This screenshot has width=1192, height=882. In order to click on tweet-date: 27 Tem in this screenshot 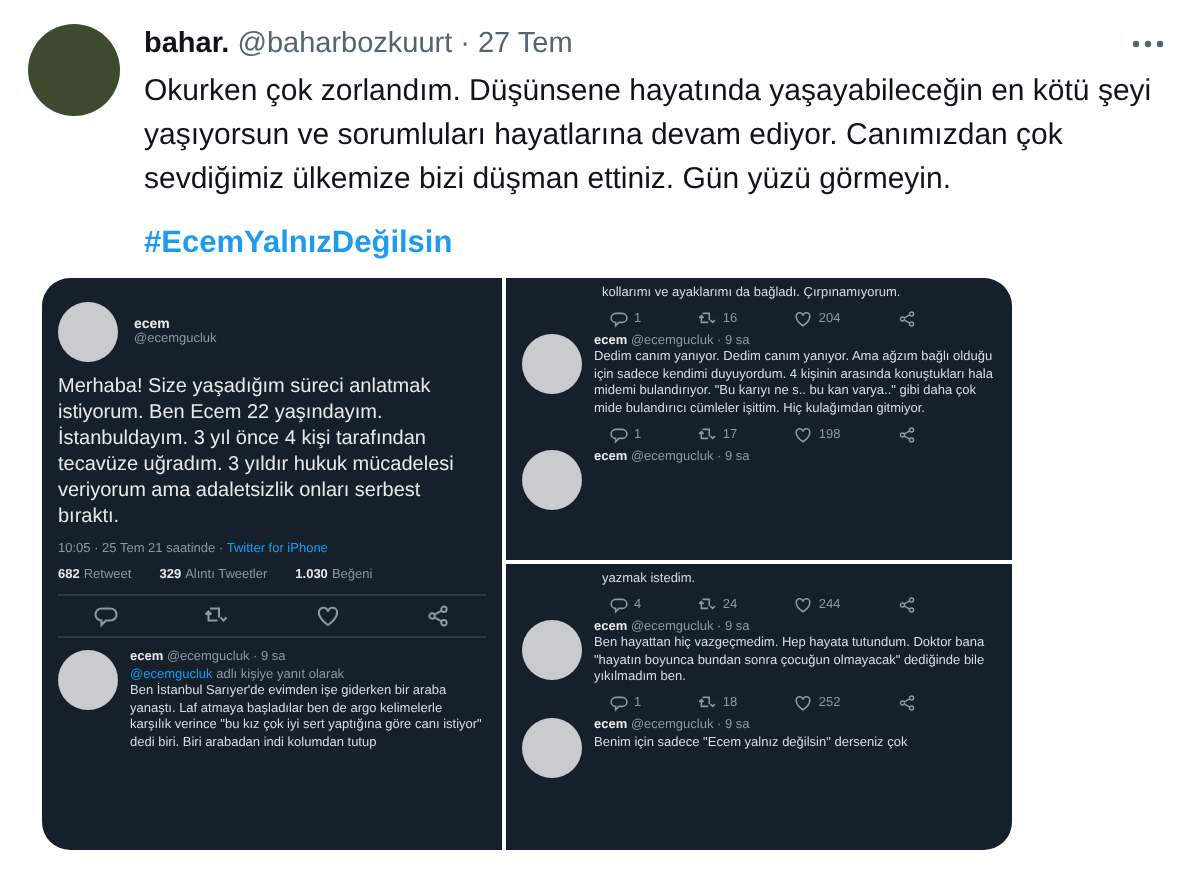, I will do `click(525, 44)`.